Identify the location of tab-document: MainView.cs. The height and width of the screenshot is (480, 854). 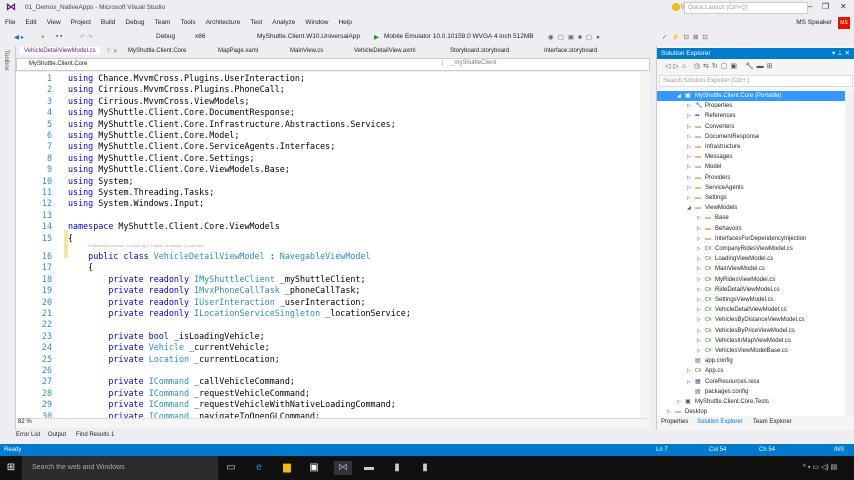
(306, 51).